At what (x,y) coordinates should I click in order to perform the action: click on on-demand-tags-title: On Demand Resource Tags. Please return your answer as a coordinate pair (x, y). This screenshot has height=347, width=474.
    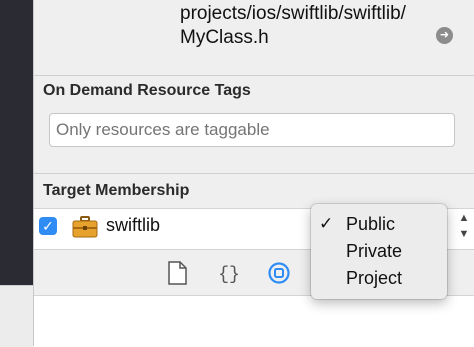
    Looking at the image, I should click on (147, 90).